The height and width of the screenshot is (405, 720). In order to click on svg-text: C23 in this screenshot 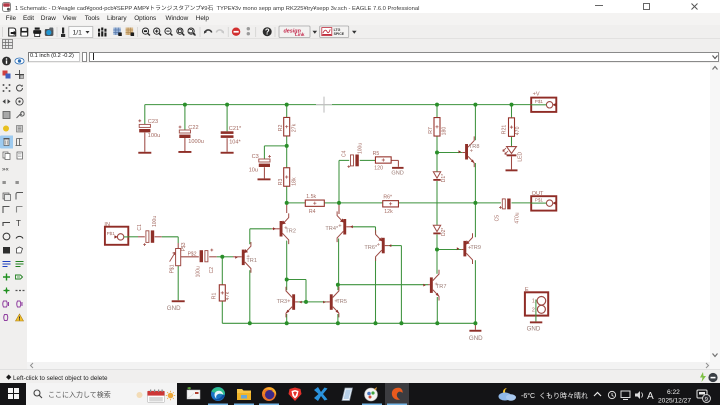, I will do `click(153, 122)`.